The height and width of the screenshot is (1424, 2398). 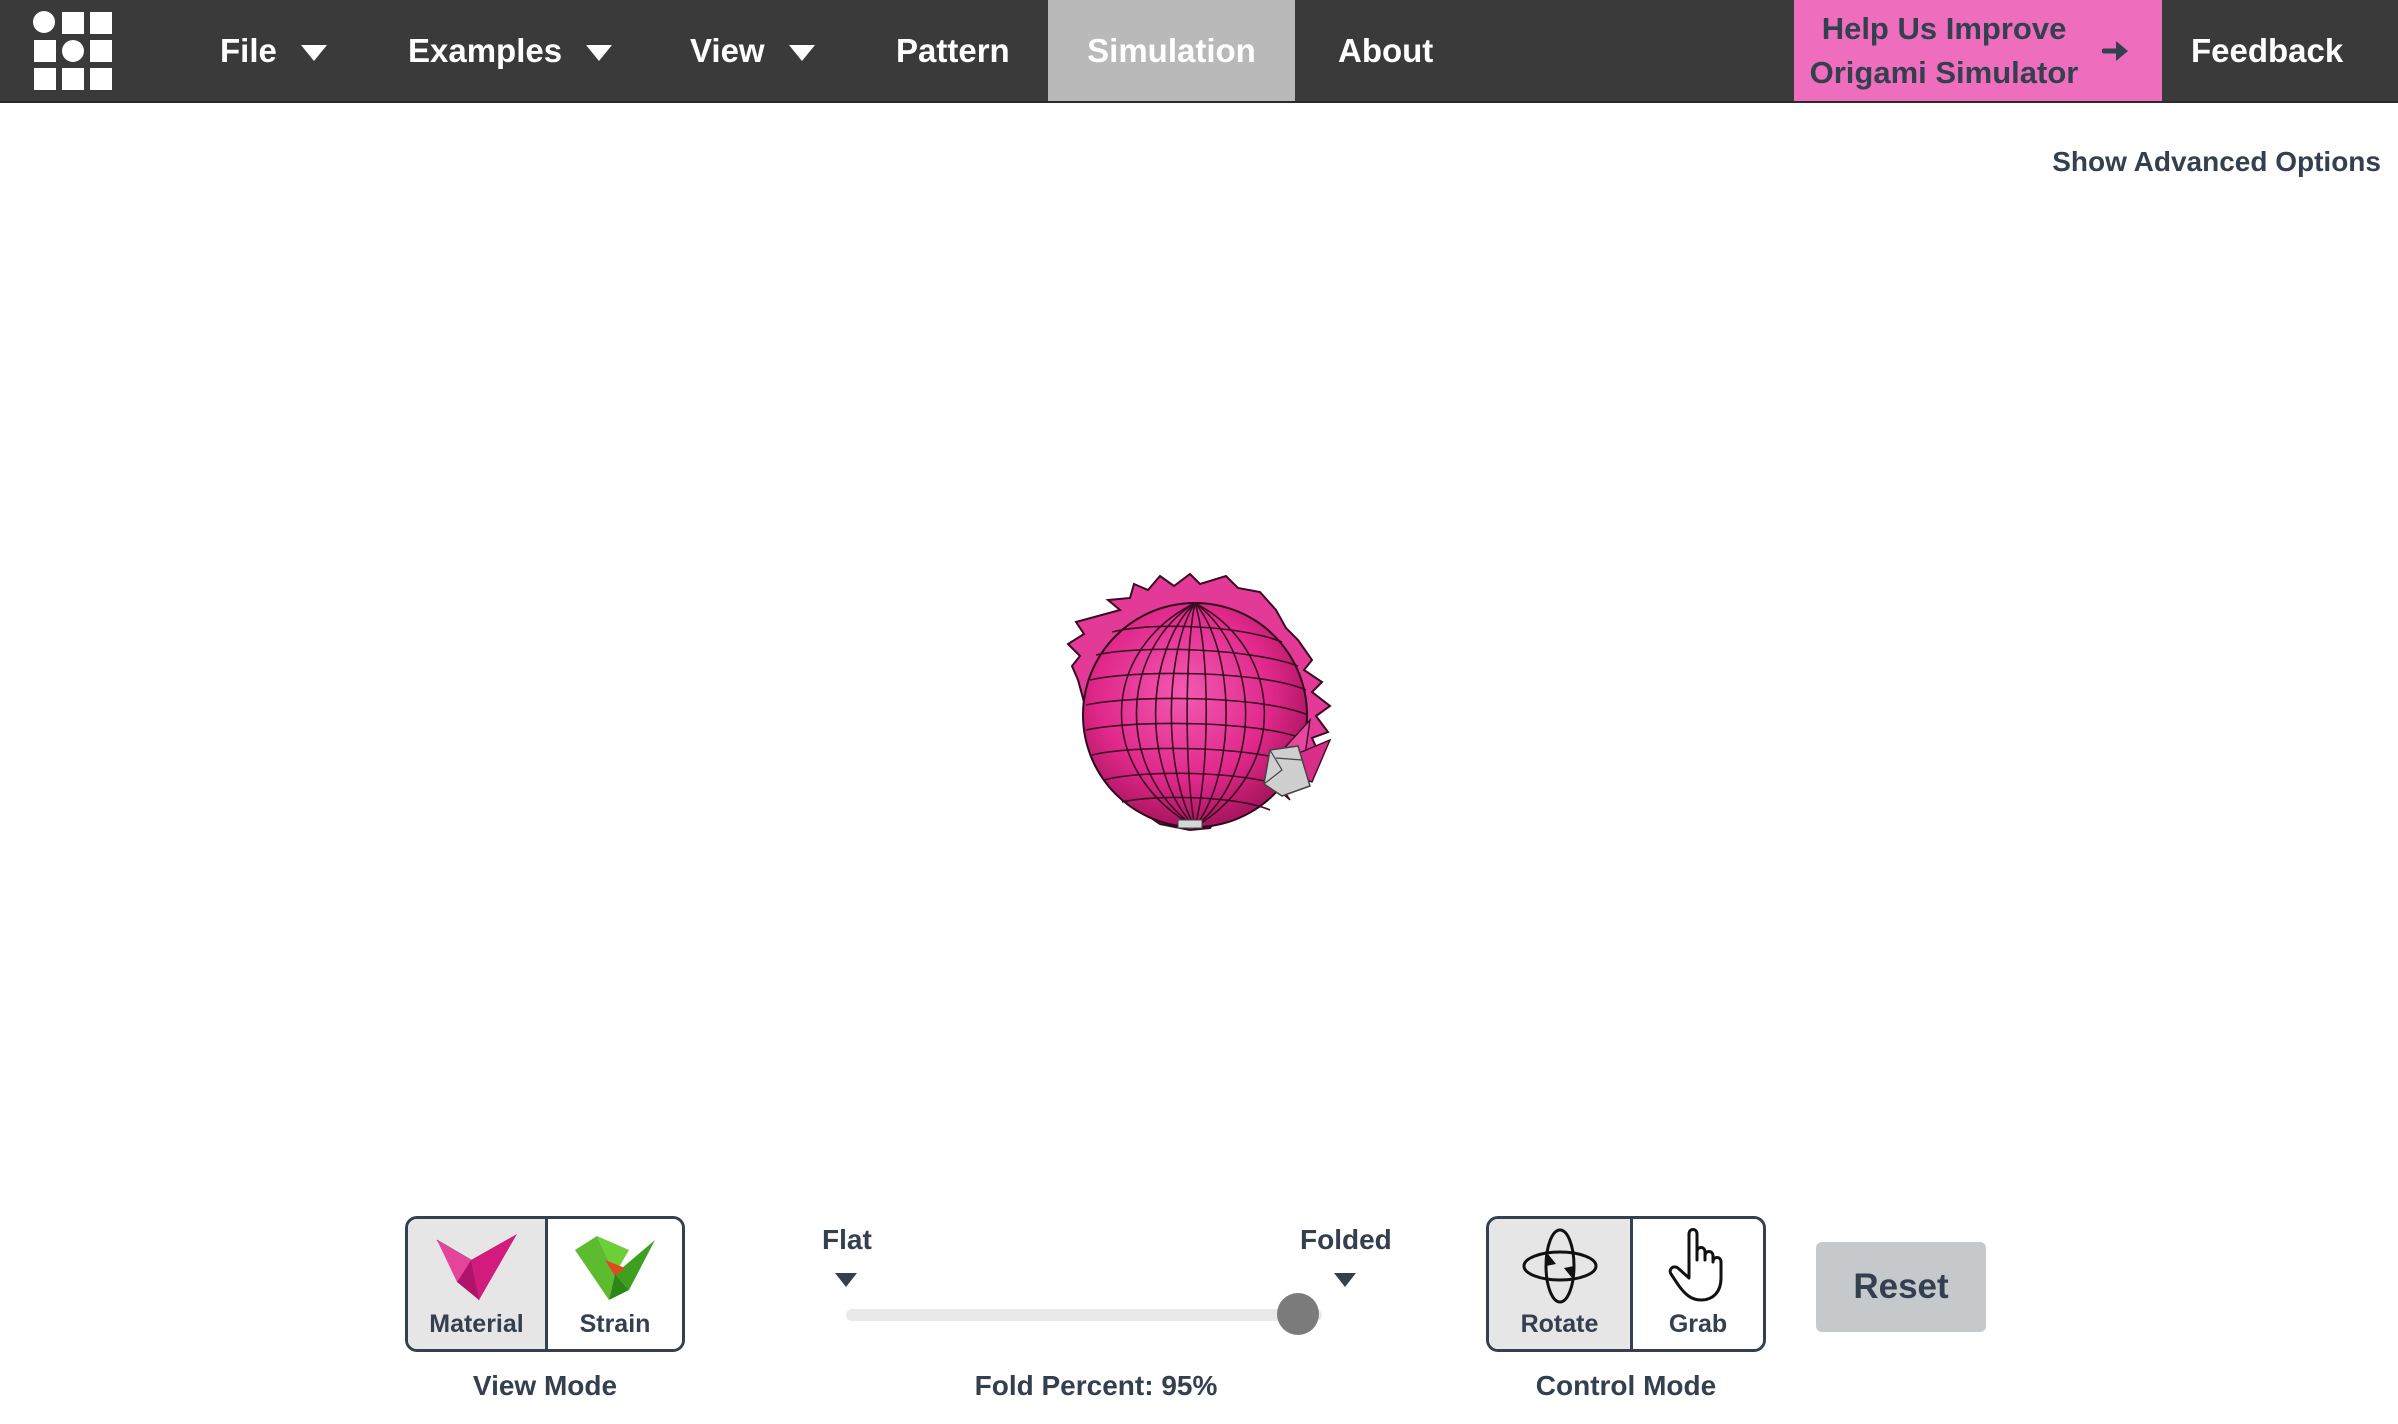 I want to click on folded-label: Folded, so click(x=1346, y=1239).